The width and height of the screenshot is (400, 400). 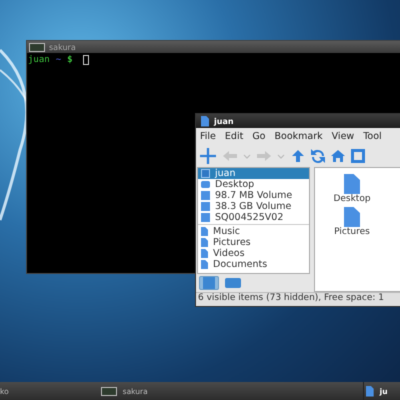 What do you see at coordinates (253, 264) in the screenshot?
I see `sidebar-item: Documents` at bounding box center [253, 264].